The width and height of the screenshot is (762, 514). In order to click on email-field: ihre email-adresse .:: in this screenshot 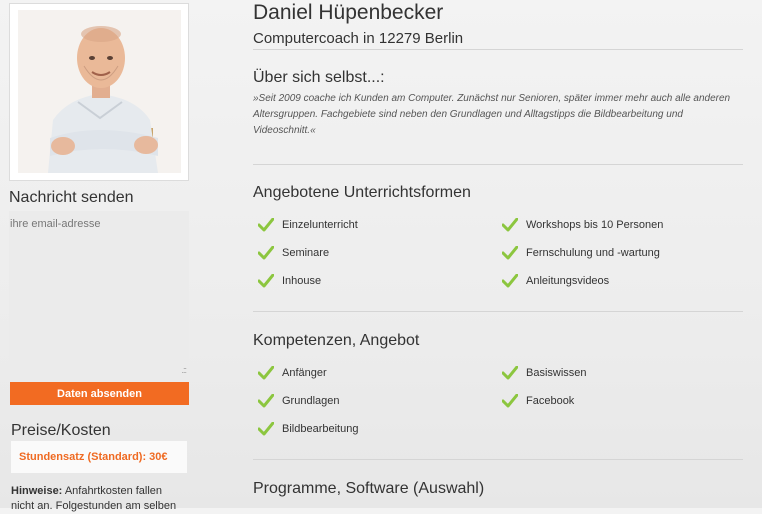, I will do `click(99, 295)`.